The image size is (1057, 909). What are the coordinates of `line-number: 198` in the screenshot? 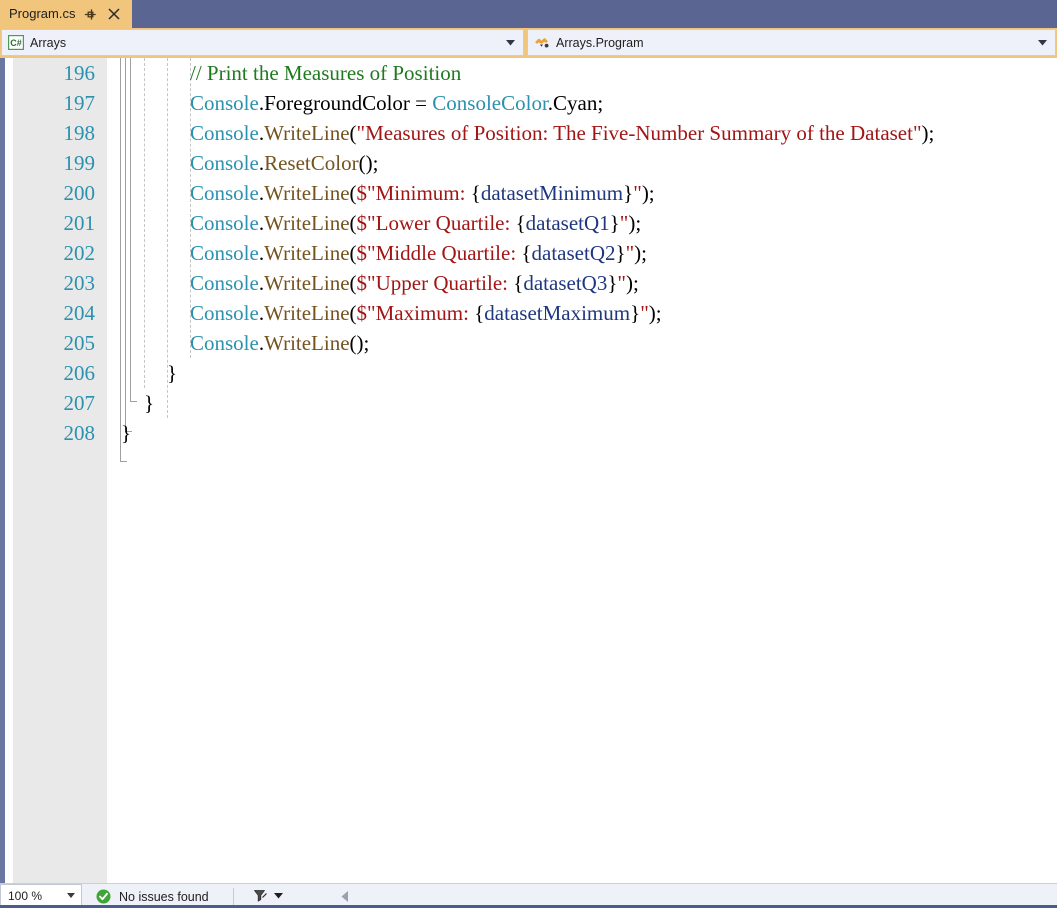 It's located at (79, 133).